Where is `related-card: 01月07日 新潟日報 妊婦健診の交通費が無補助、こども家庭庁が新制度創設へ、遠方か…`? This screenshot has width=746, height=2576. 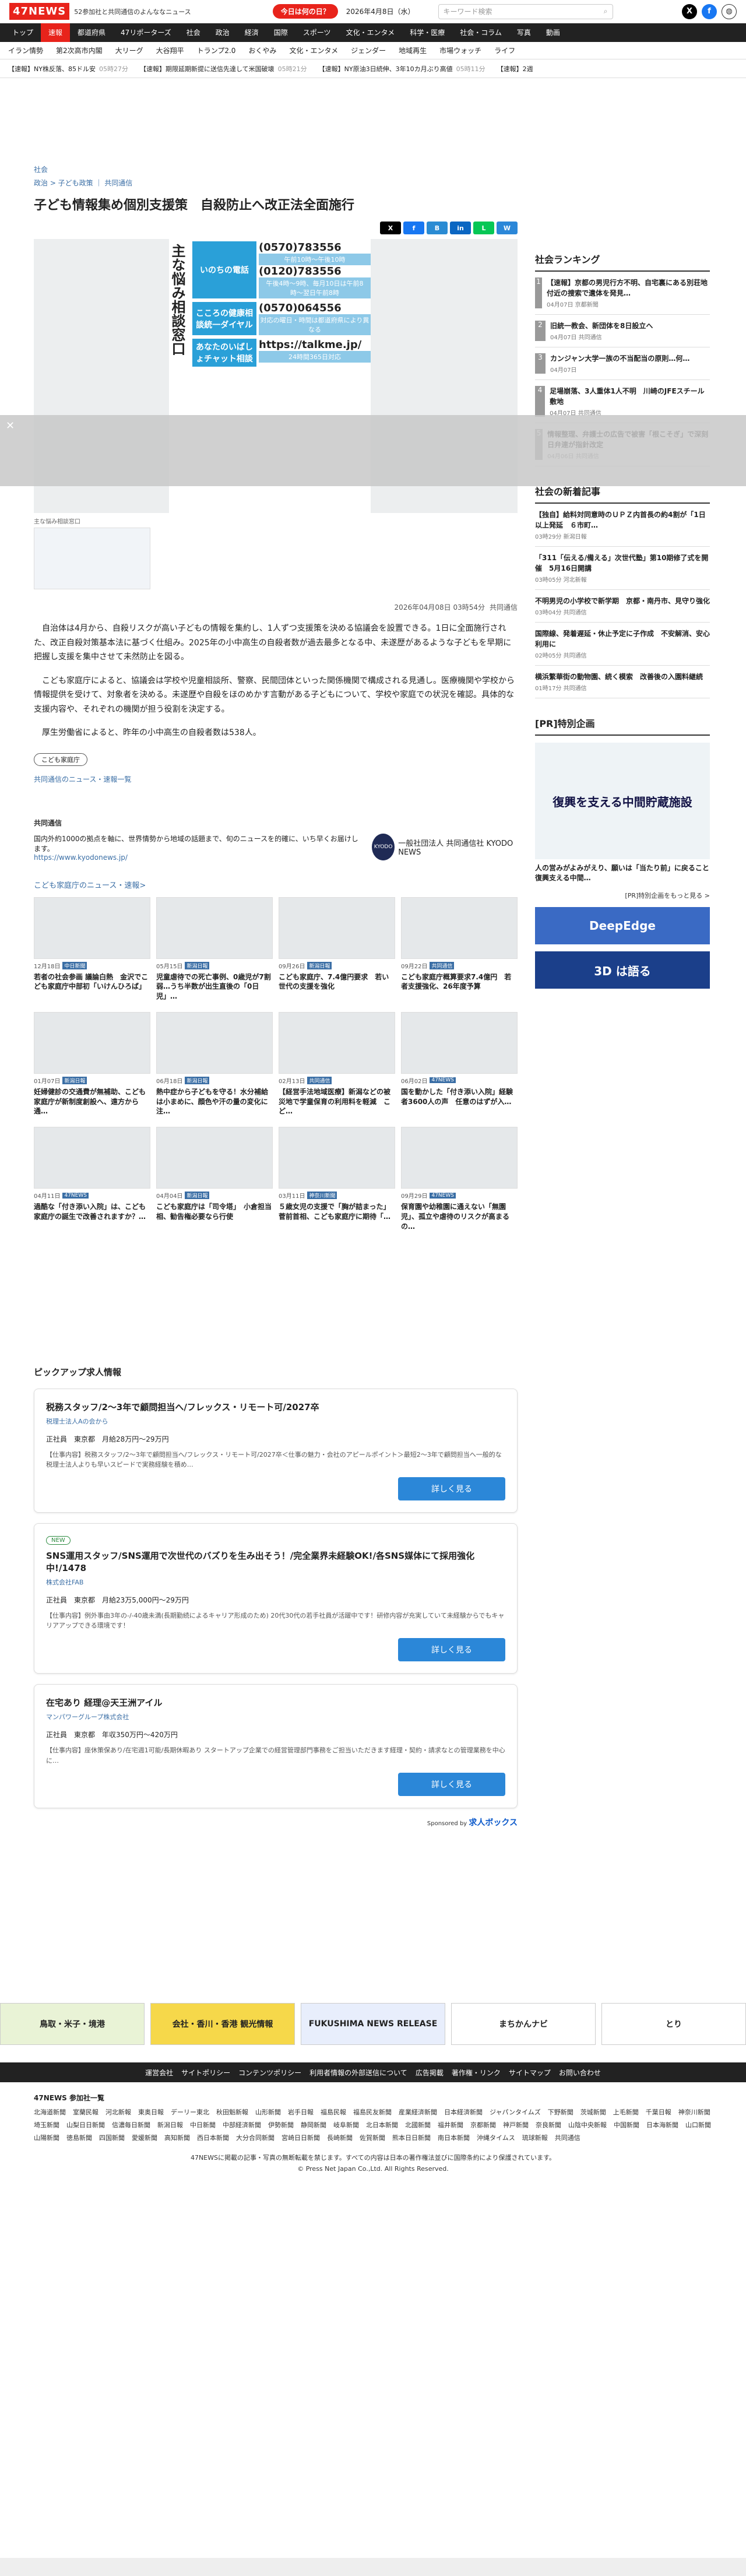 related-card: 01月07日 新潟日報 妊婦健診の交通費が無補助、こども家庭庁が新制度創設へ、遠方か… is located at coordinates (92, 1063).